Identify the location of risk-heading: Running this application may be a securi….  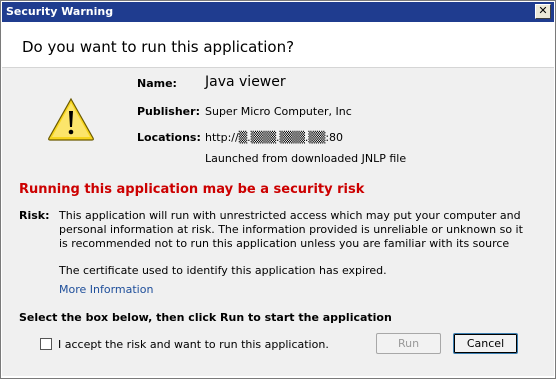
(192, 189).